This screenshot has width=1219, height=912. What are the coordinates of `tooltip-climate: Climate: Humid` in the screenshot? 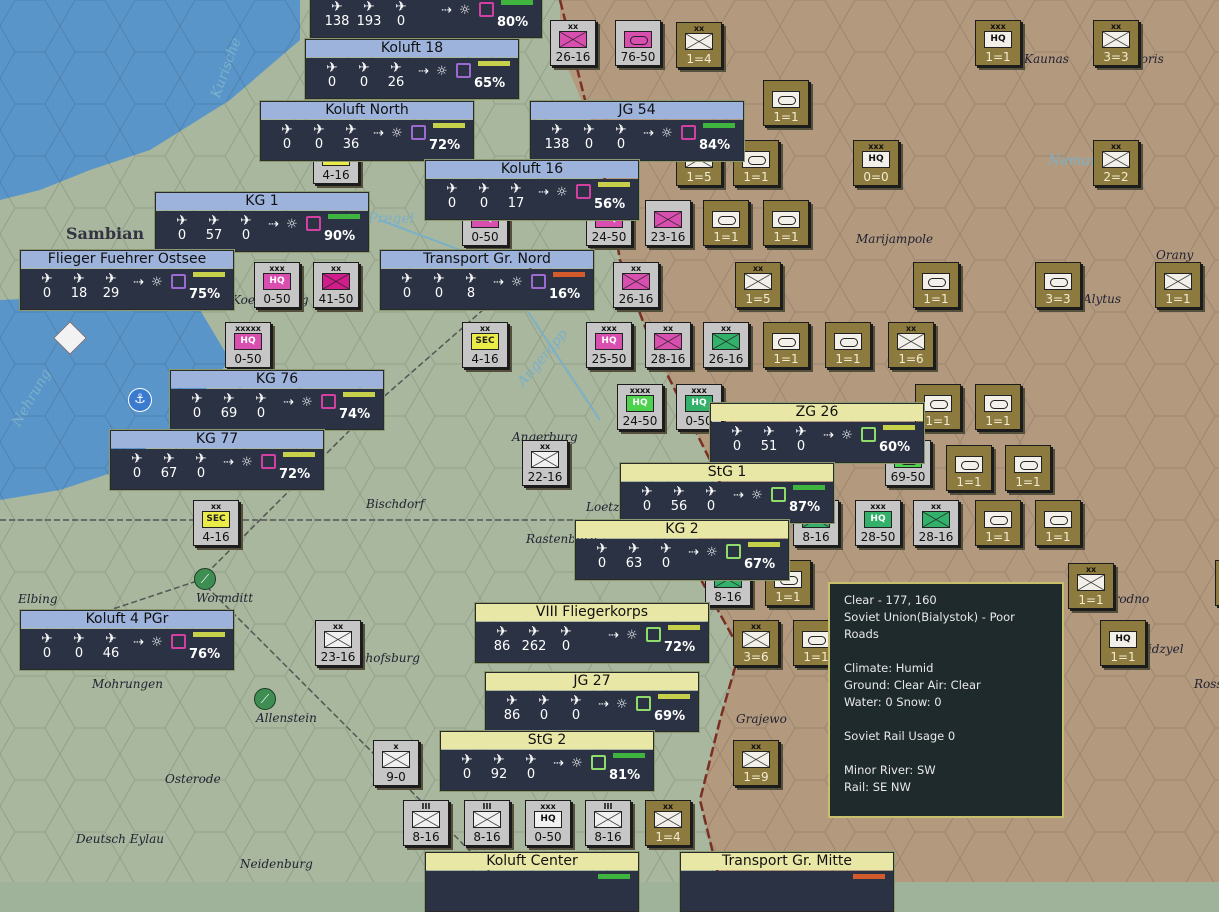 It's located at (889, 668).